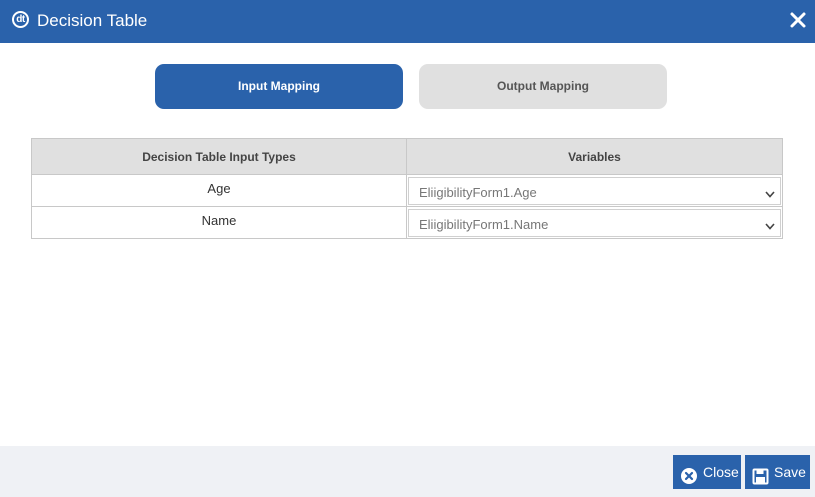  What do you see at coordinates (92, 20) in the screenshot?
I see `dialog-title: Decision Table` at bounding box center [92, 20].